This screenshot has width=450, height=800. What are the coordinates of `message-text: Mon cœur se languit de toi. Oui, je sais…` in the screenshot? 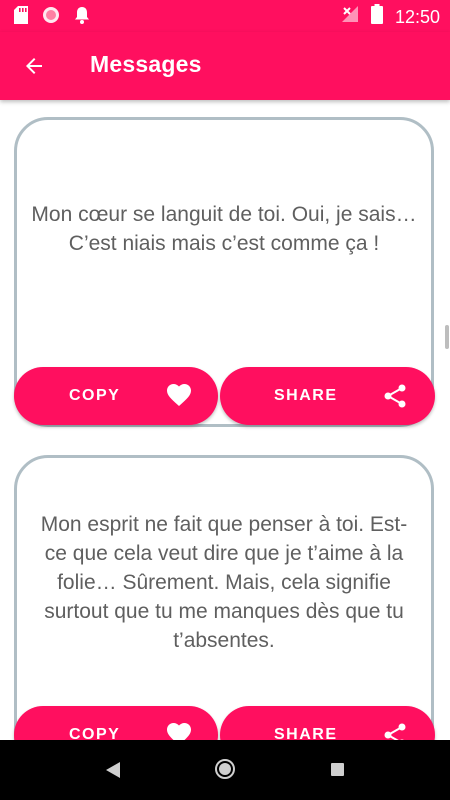 It's located at (224, 229).